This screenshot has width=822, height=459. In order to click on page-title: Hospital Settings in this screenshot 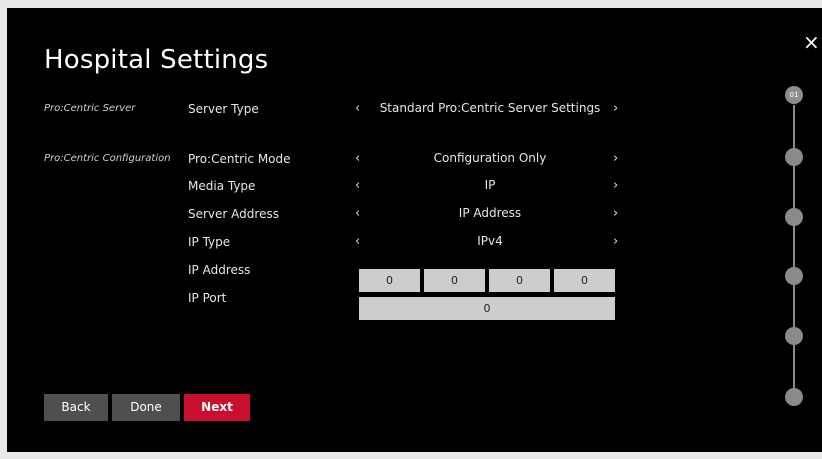, I will do `click(156, 60)`.